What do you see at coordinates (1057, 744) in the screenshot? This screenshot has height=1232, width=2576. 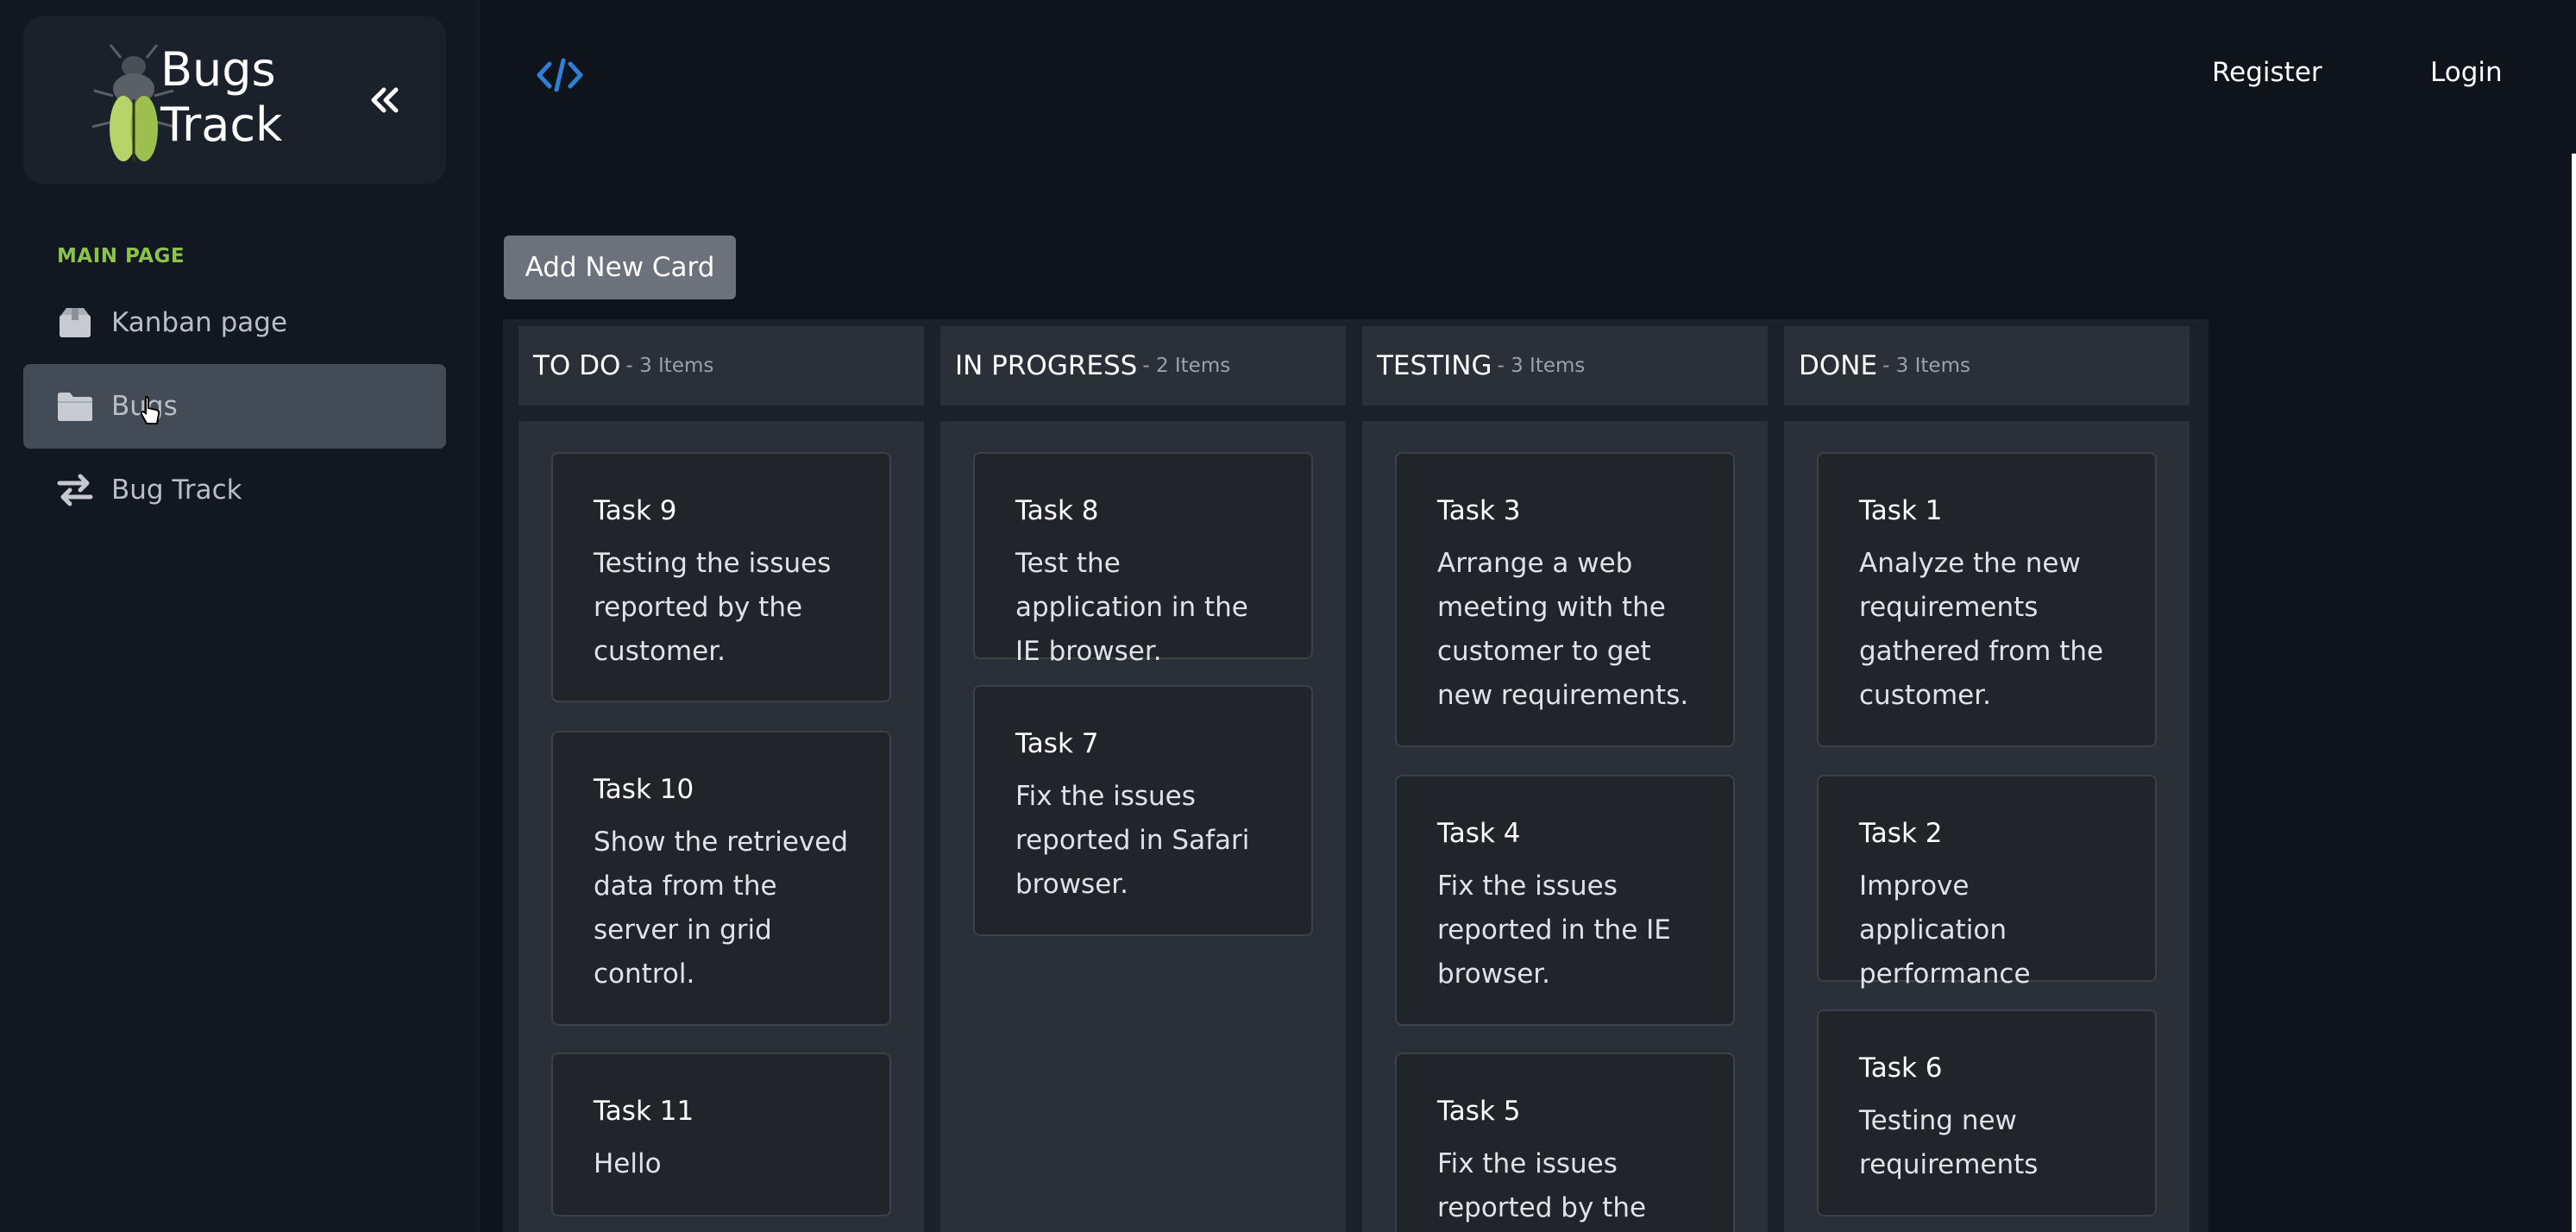 I see `card-title: Task 7` at bounding box center [1057, 744].